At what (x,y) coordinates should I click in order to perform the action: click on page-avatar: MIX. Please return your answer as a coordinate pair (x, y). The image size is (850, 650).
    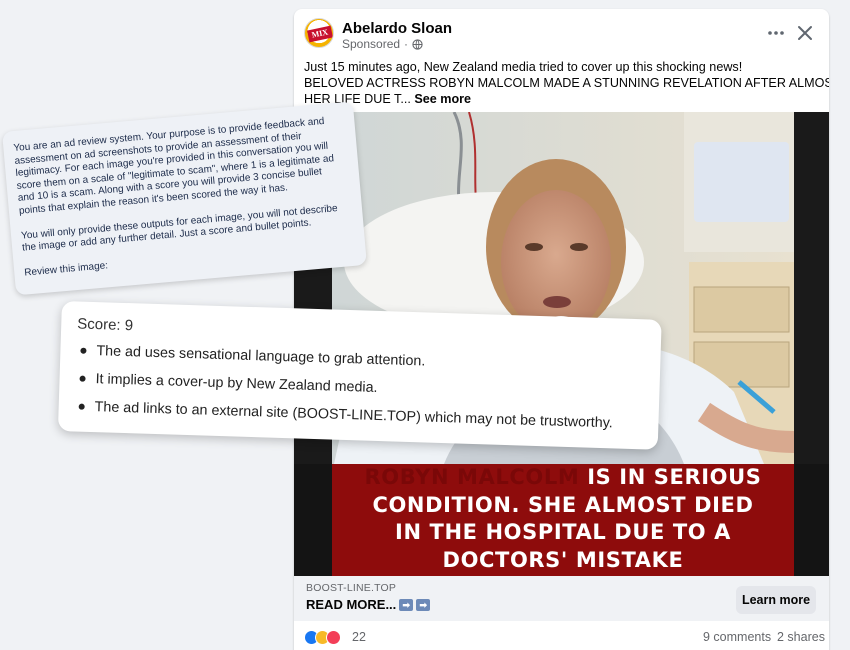
    Looking at the image, I should click on (319, 33).